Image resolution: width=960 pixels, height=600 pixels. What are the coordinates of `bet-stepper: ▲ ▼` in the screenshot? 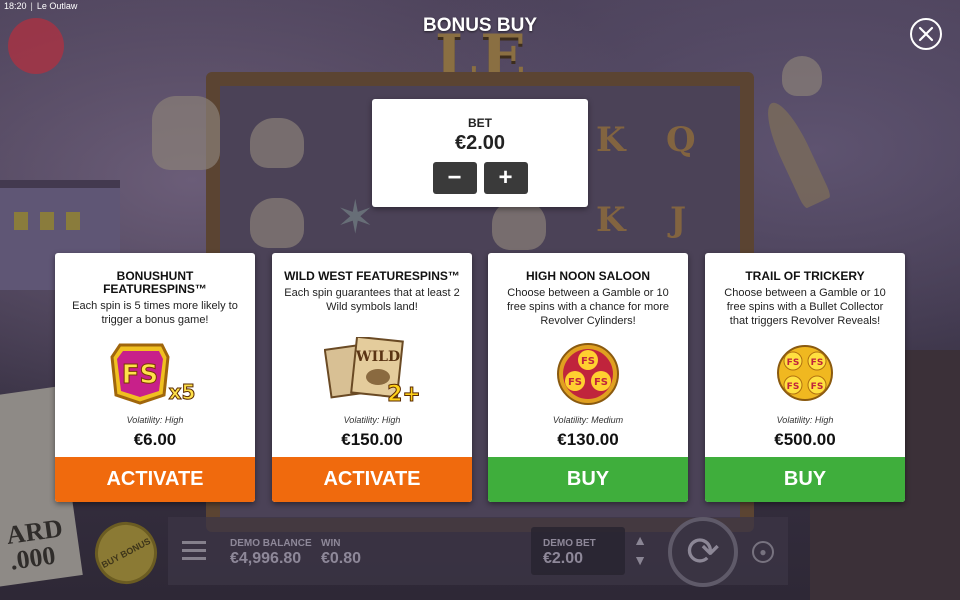 It's located at (640, 552).